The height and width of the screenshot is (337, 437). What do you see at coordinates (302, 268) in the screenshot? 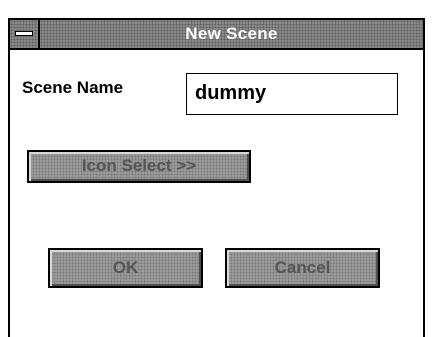
I see `cancel-button: Cancel` at bounding box center [302, 268].